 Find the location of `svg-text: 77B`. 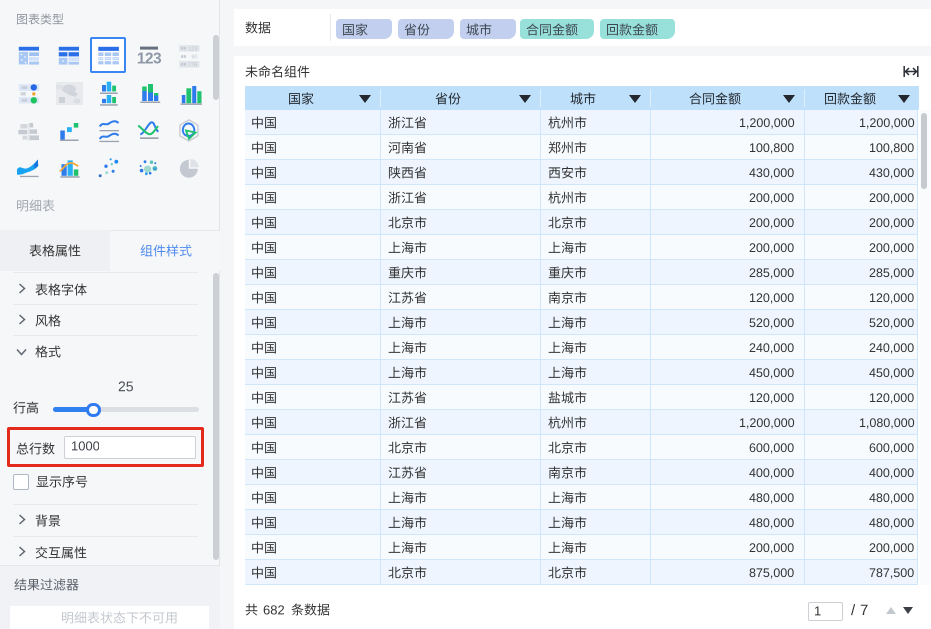

svg-text: 77B is located at coordinates (193, 65).